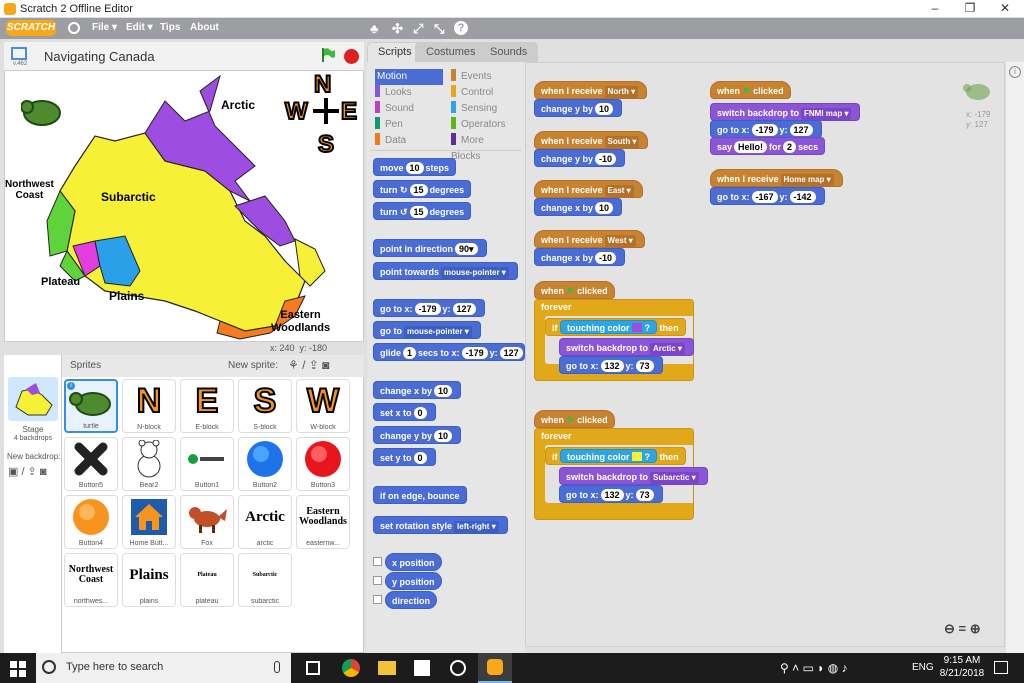 The width and height of the screenshot is (1024, 683). I want to click on menu-edit: Edit ▾, so click(139, 27).